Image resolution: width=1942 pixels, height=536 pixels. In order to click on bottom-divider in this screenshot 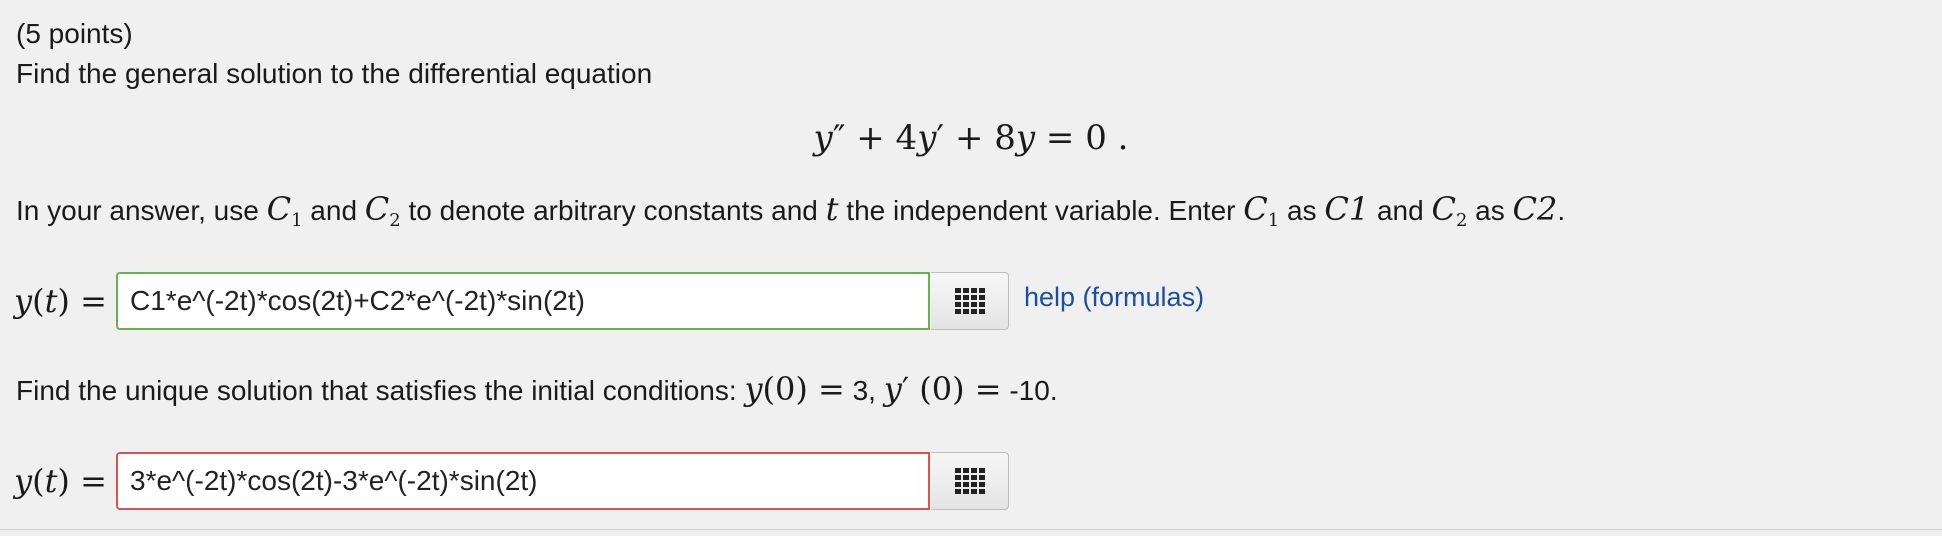, I will do `click(971, 529)`.